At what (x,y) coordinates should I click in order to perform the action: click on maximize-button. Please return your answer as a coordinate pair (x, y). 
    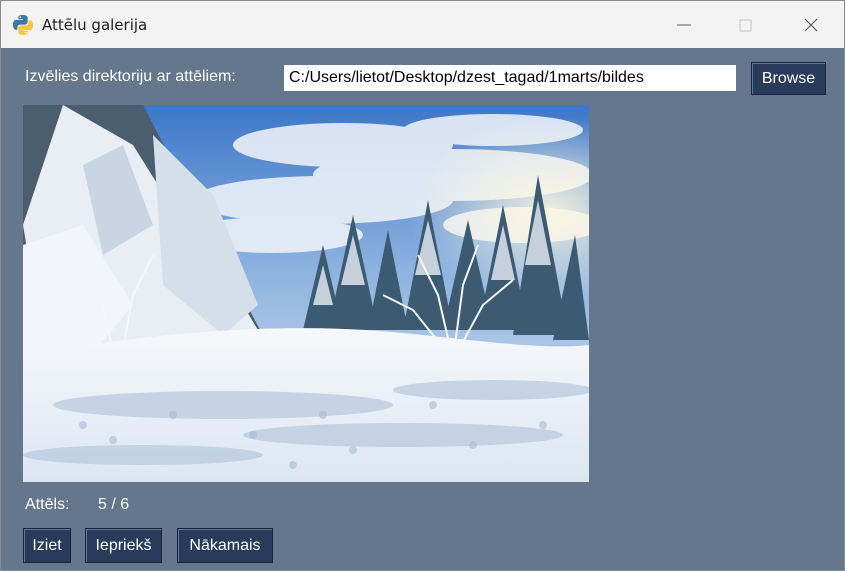
    Looking at the image, I should click on (746, 24).